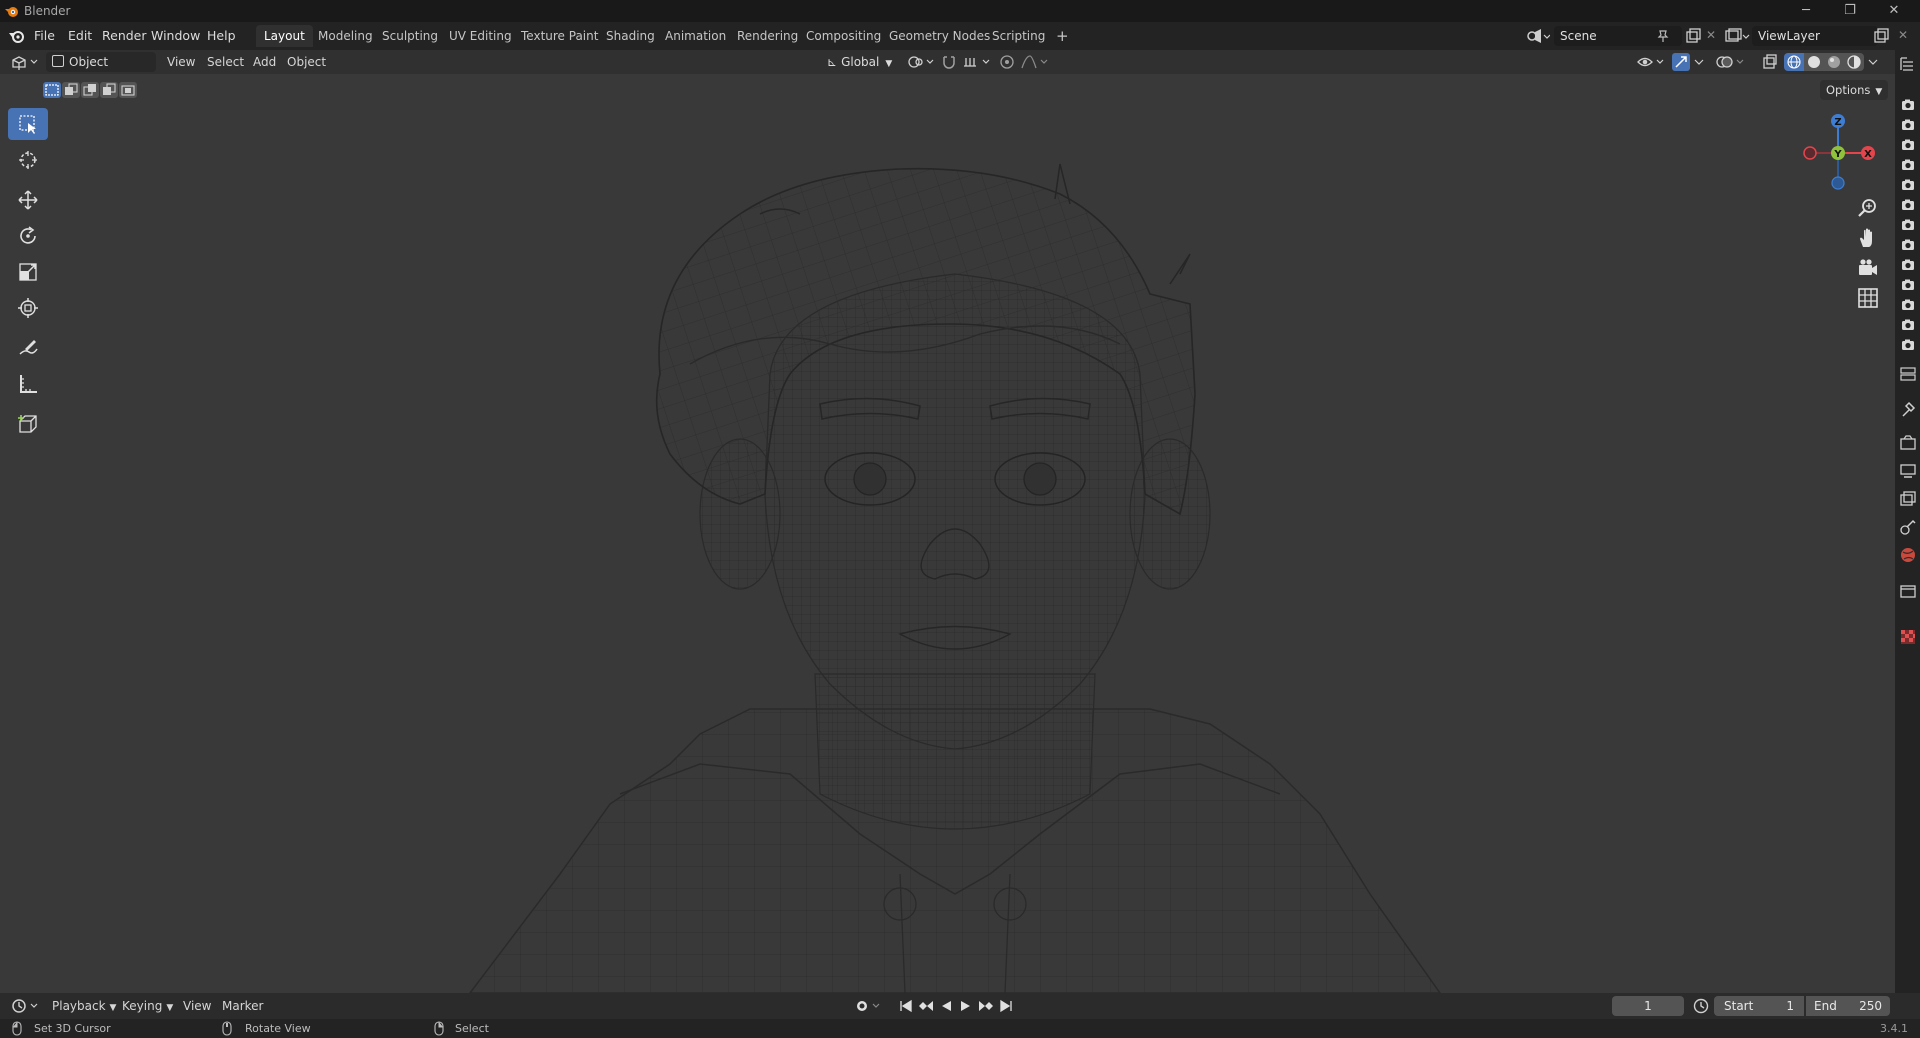 This screenshot has height=1038, width=1920. I want to click on new-view-layer-icon, so click(1881, 36).